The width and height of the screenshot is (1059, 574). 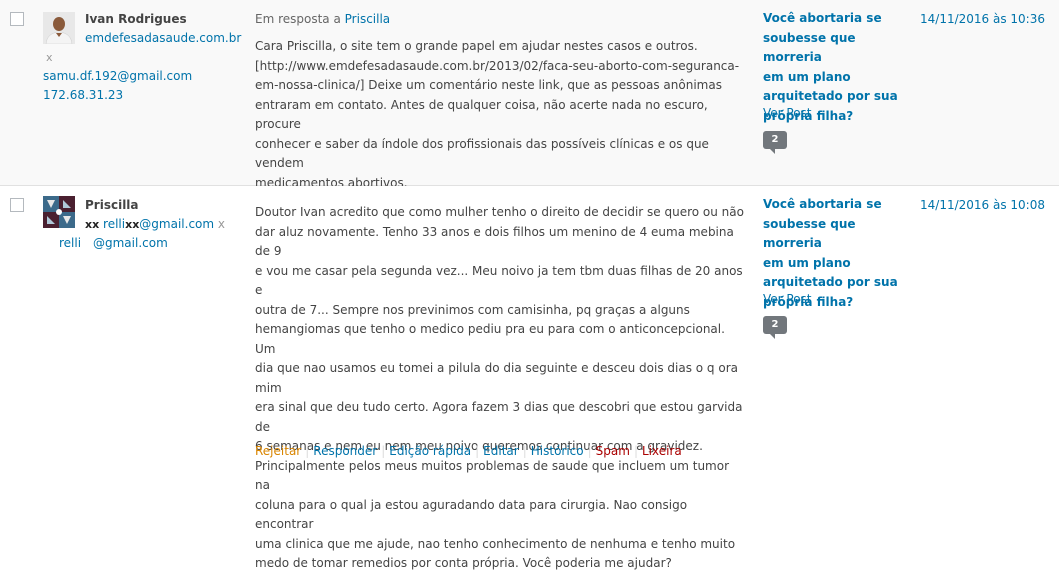 What do you see at coordinates (278, 451) in the screenshot?
I see `reject-action: Rejeitar` at bounding box center [278, 451].